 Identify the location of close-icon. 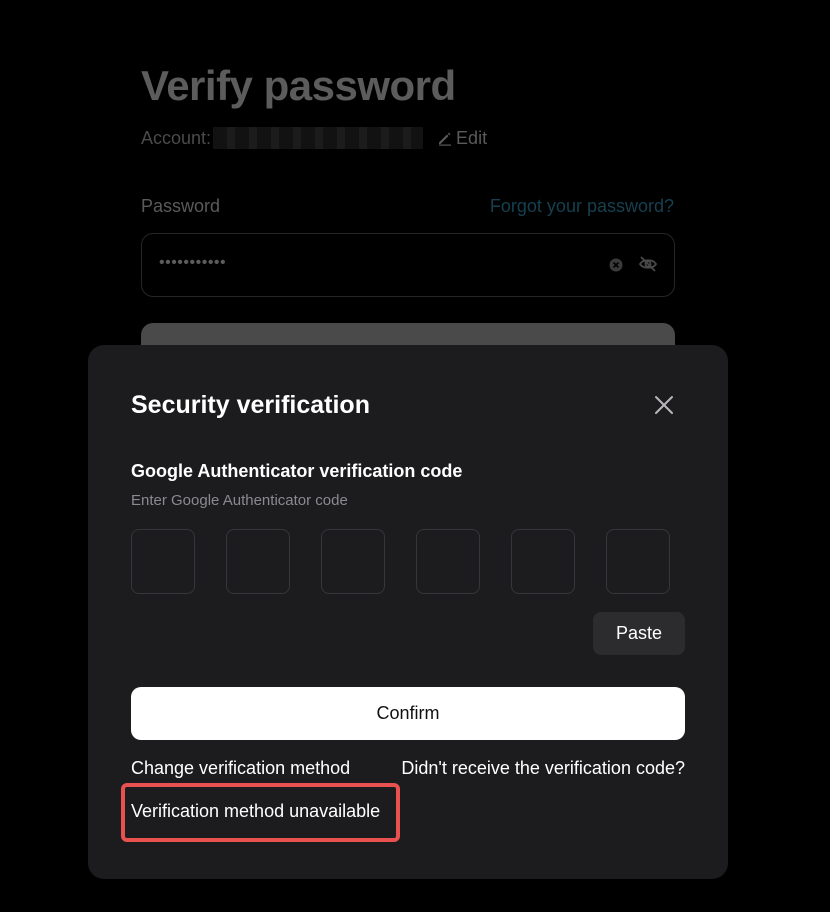
(664, 405).